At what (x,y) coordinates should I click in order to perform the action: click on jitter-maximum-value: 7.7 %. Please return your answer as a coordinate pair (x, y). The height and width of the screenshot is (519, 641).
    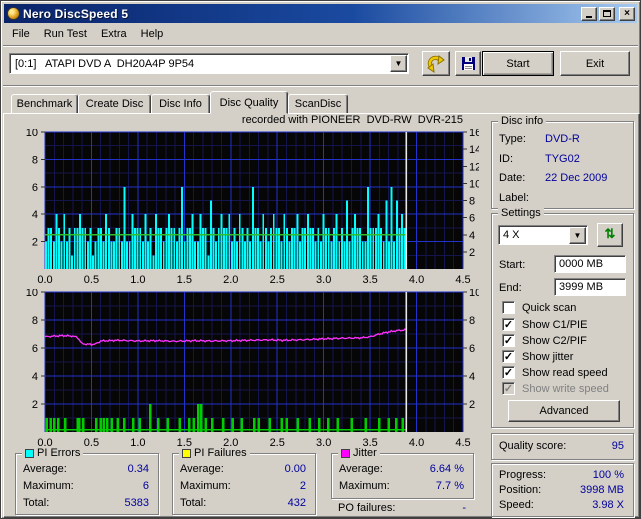
    Looking at the image, I should click on (449, 486).